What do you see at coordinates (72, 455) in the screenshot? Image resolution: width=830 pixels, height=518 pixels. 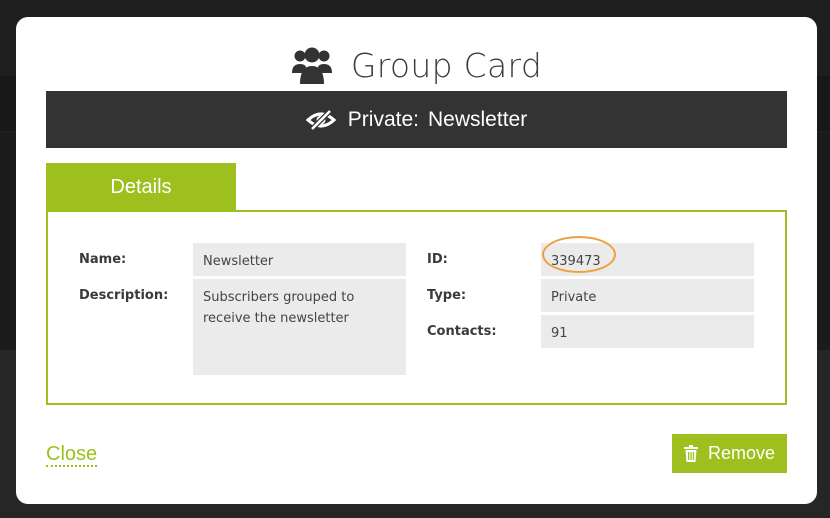 I see `close-link: Close` at bounding box center [72, 455].